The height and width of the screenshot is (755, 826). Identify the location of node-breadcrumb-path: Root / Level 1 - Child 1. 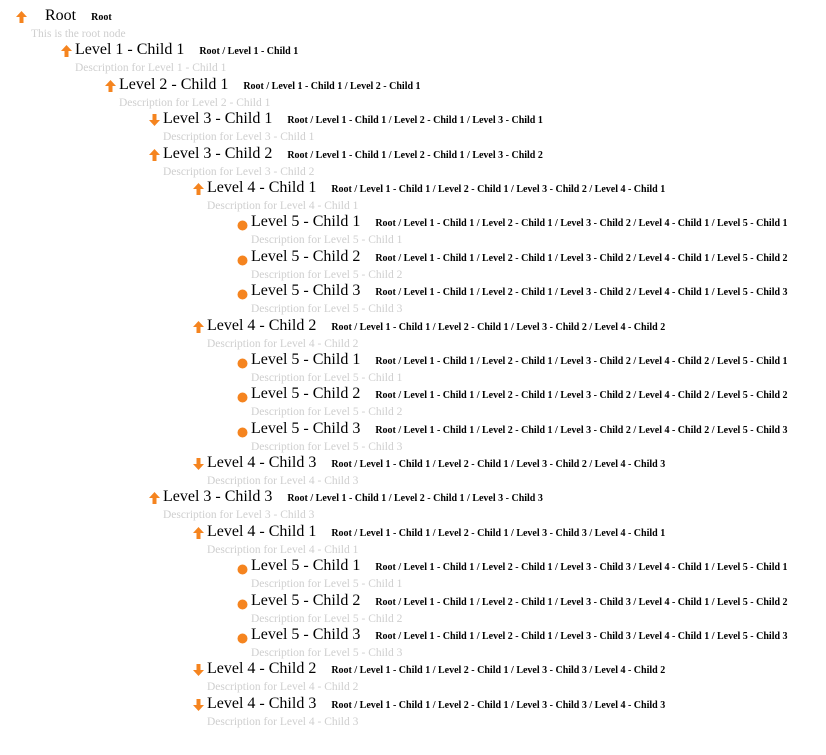
(249, 52).